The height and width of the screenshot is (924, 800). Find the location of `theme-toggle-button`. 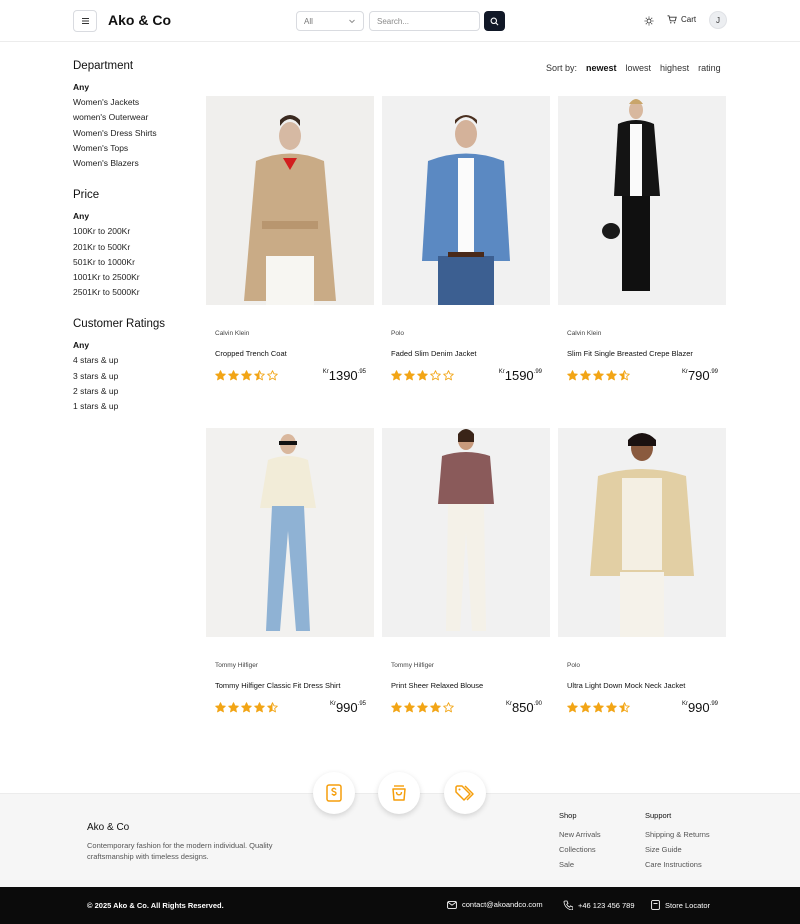

theme-toggle-button is located at coordinates (649, 21).